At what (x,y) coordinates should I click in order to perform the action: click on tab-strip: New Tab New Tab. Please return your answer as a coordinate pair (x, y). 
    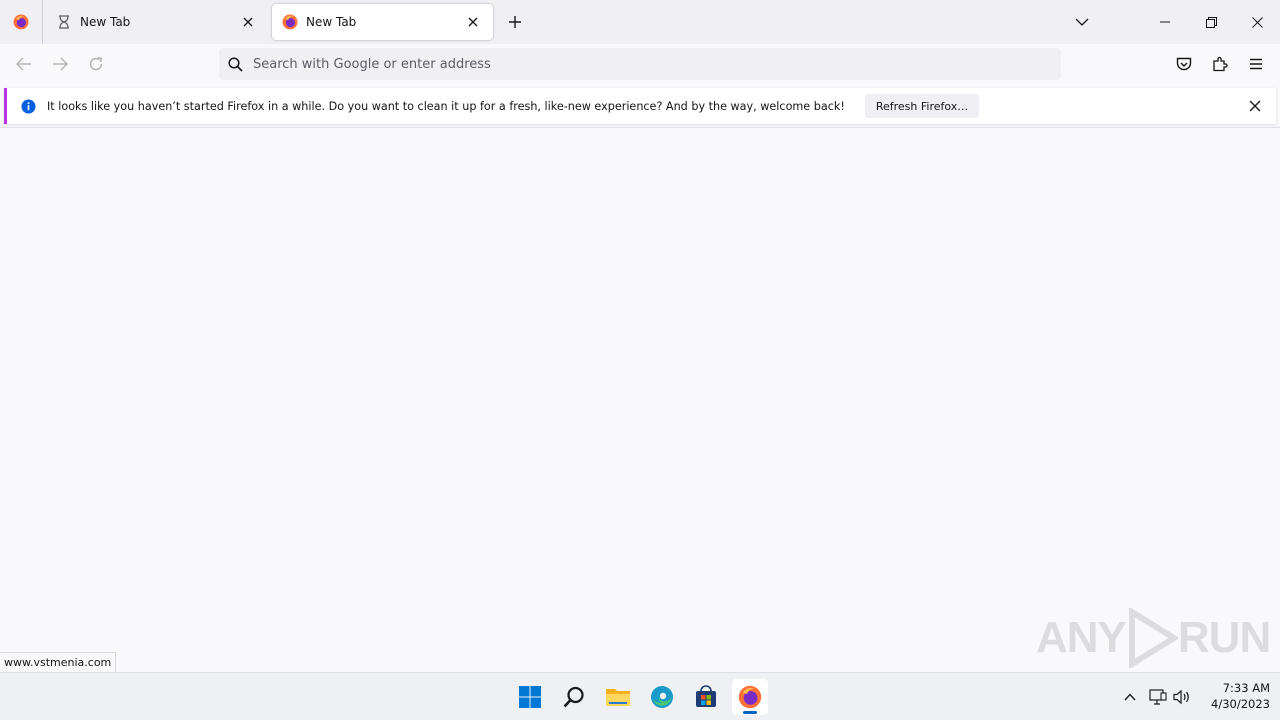
    Looking at the image, I should click on (640, 22).